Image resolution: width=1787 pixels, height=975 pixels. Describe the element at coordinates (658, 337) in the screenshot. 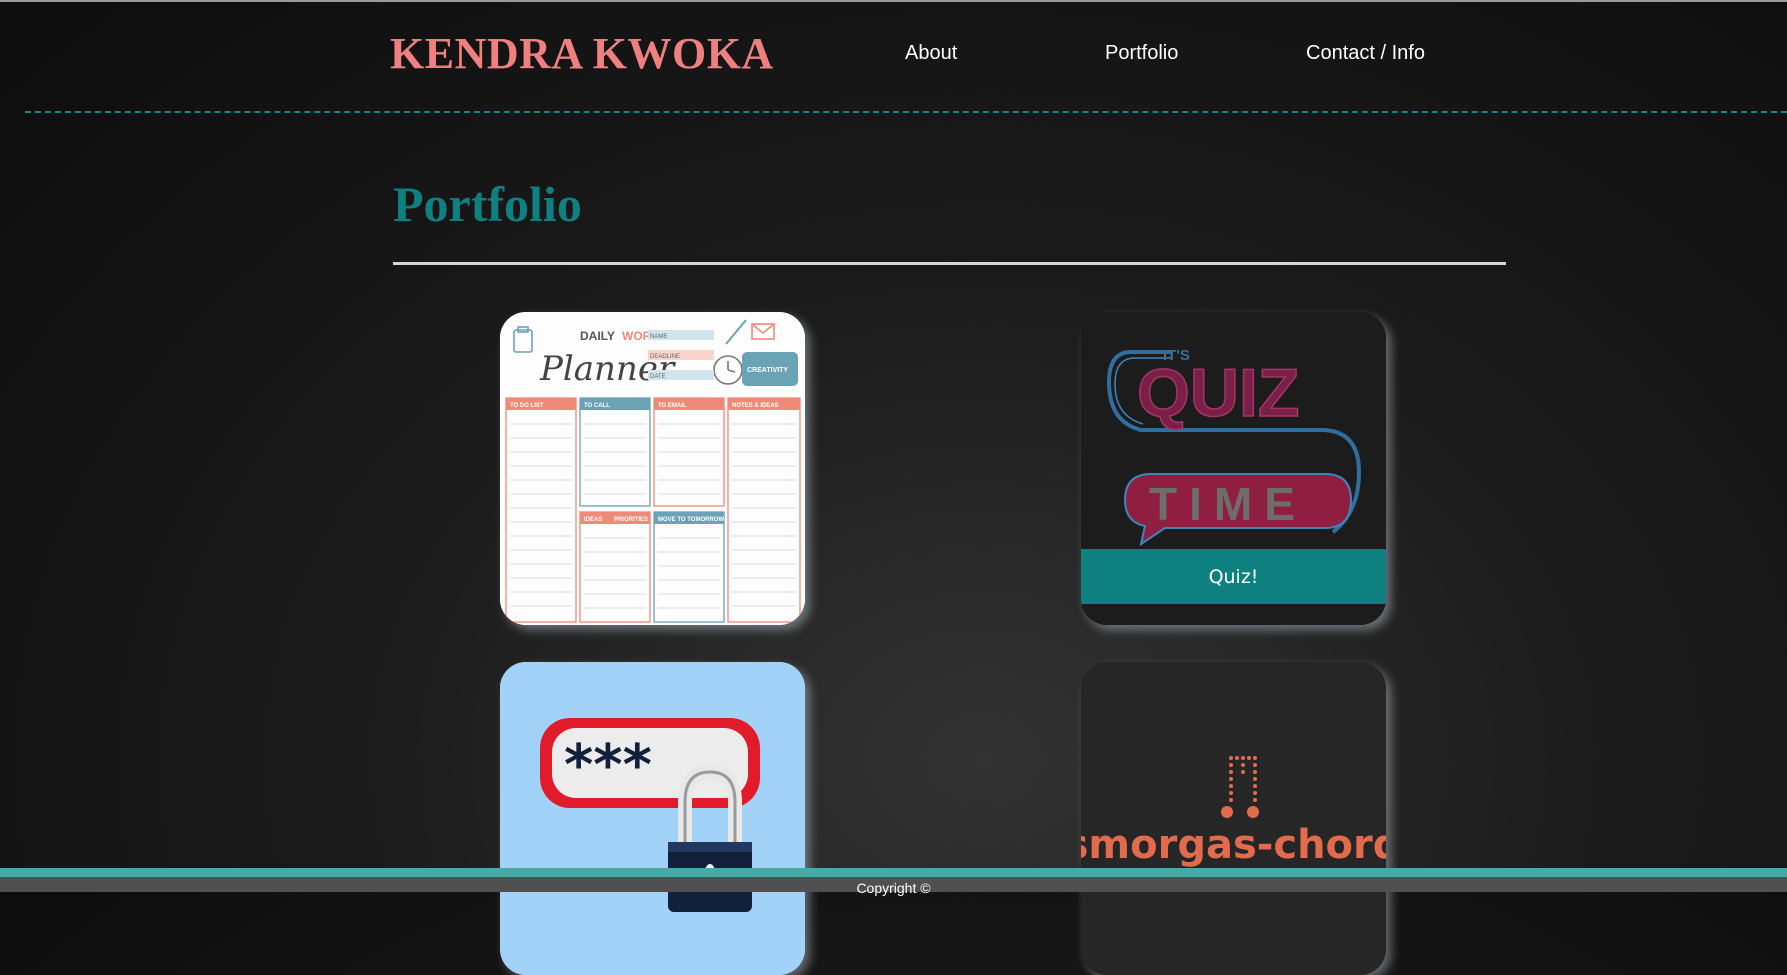

I see `planner-field-name: NAME` at that location.